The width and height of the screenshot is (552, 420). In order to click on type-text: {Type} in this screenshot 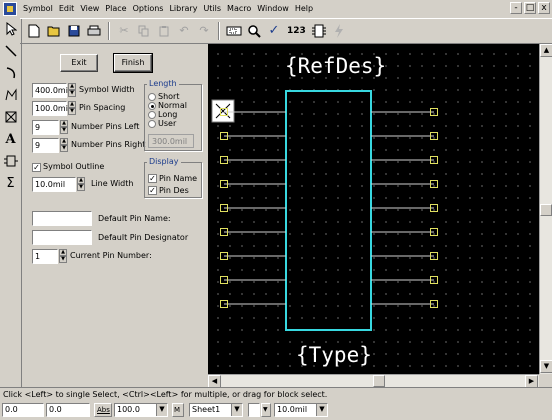, I will do `click(334, 355)`.